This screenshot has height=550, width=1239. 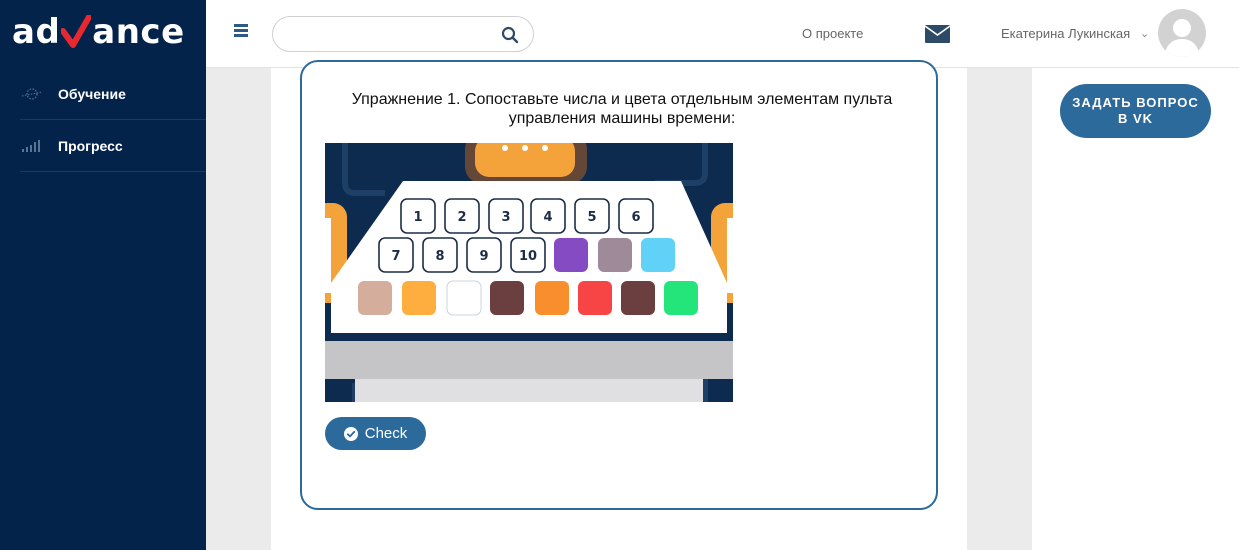 I want to click on user-name: Екатерина Лукинская, so click(x=1065, y=33).